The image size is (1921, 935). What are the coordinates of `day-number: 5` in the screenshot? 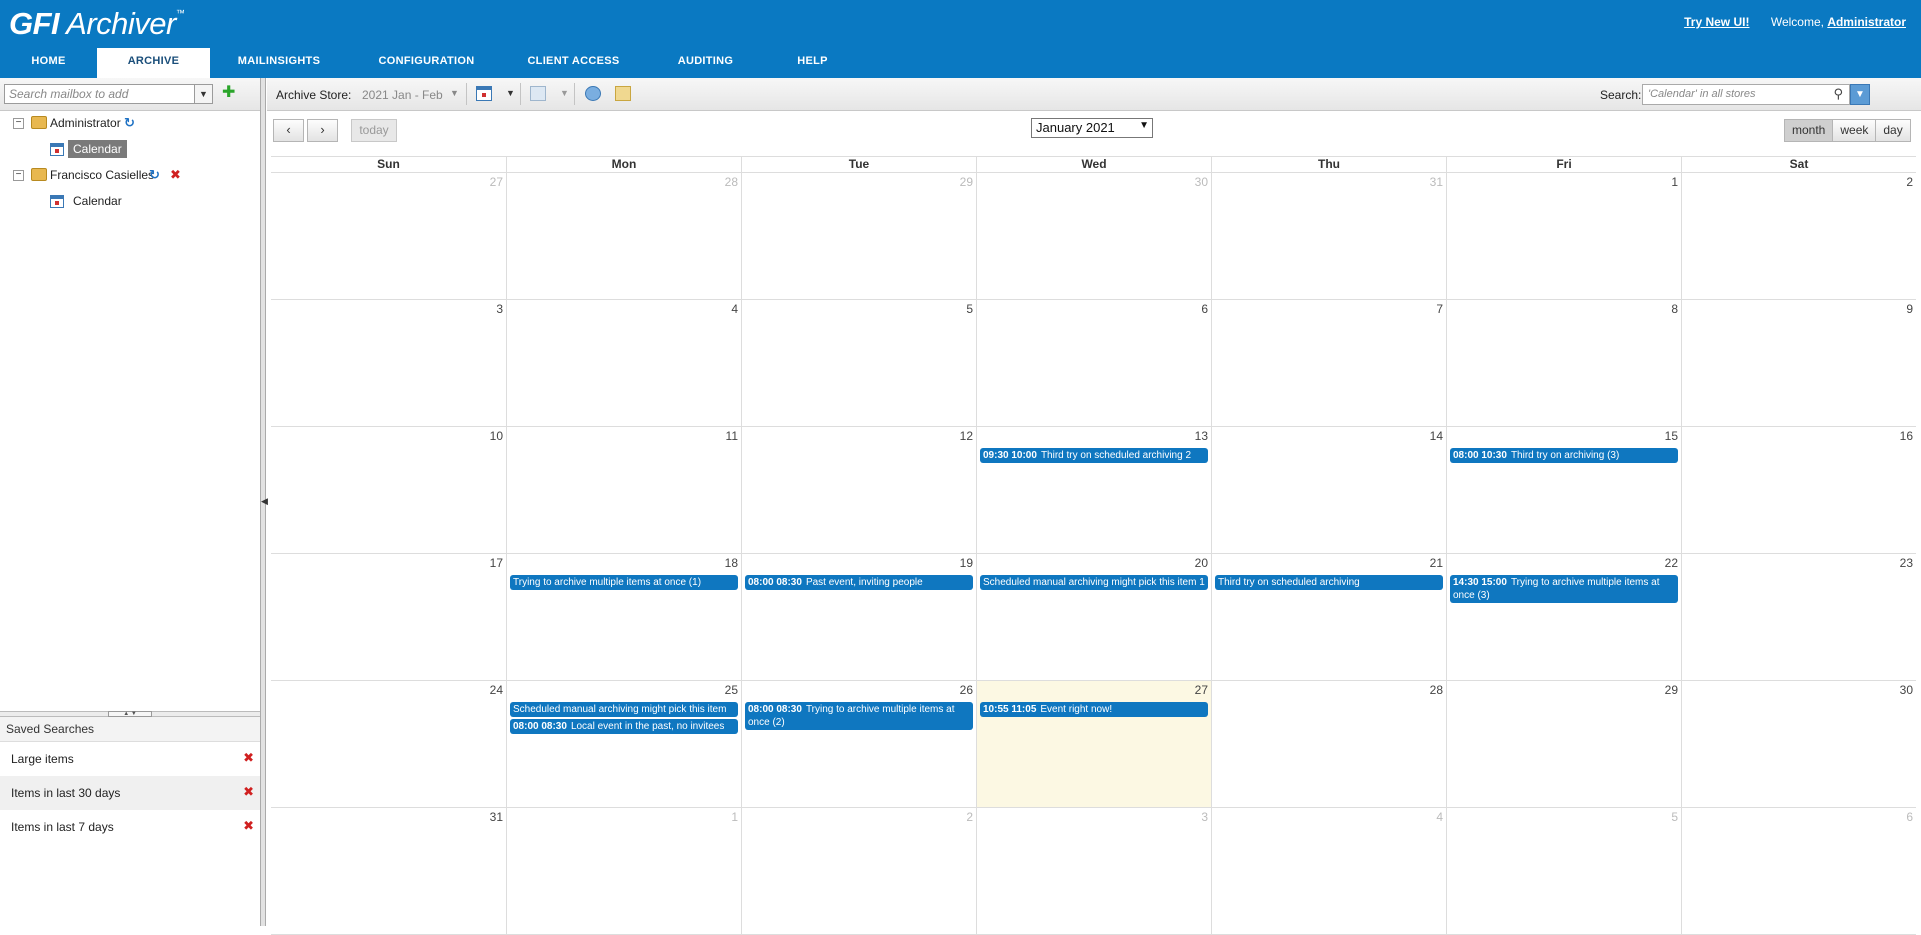 It's located at (1674, 817).